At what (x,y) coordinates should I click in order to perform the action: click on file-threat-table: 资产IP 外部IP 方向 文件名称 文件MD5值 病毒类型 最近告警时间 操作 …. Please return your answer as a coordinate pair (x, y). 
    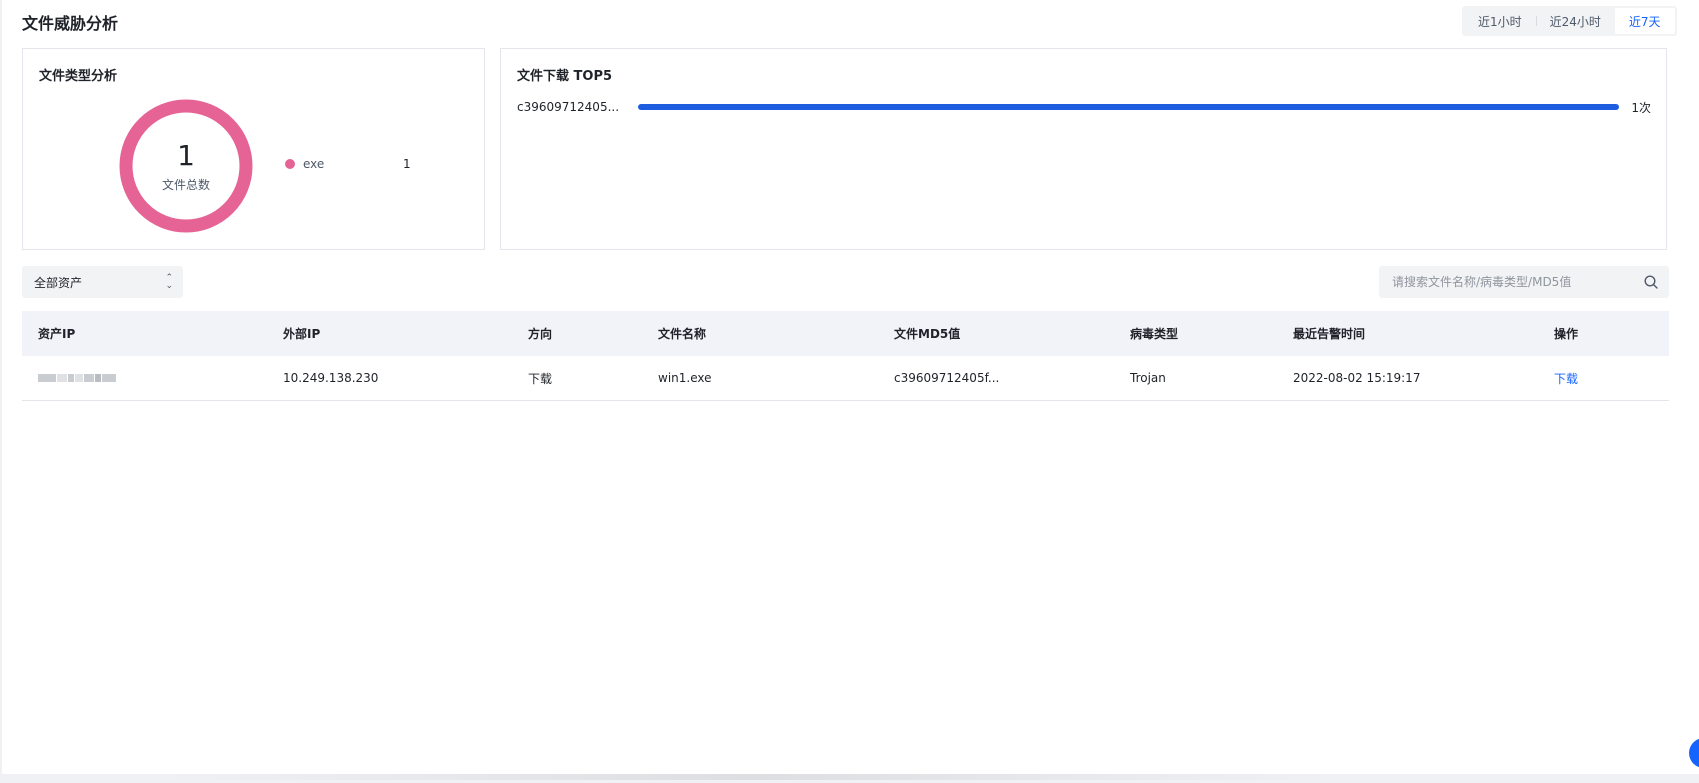
    Looking at the image, I should click on (845, 356).